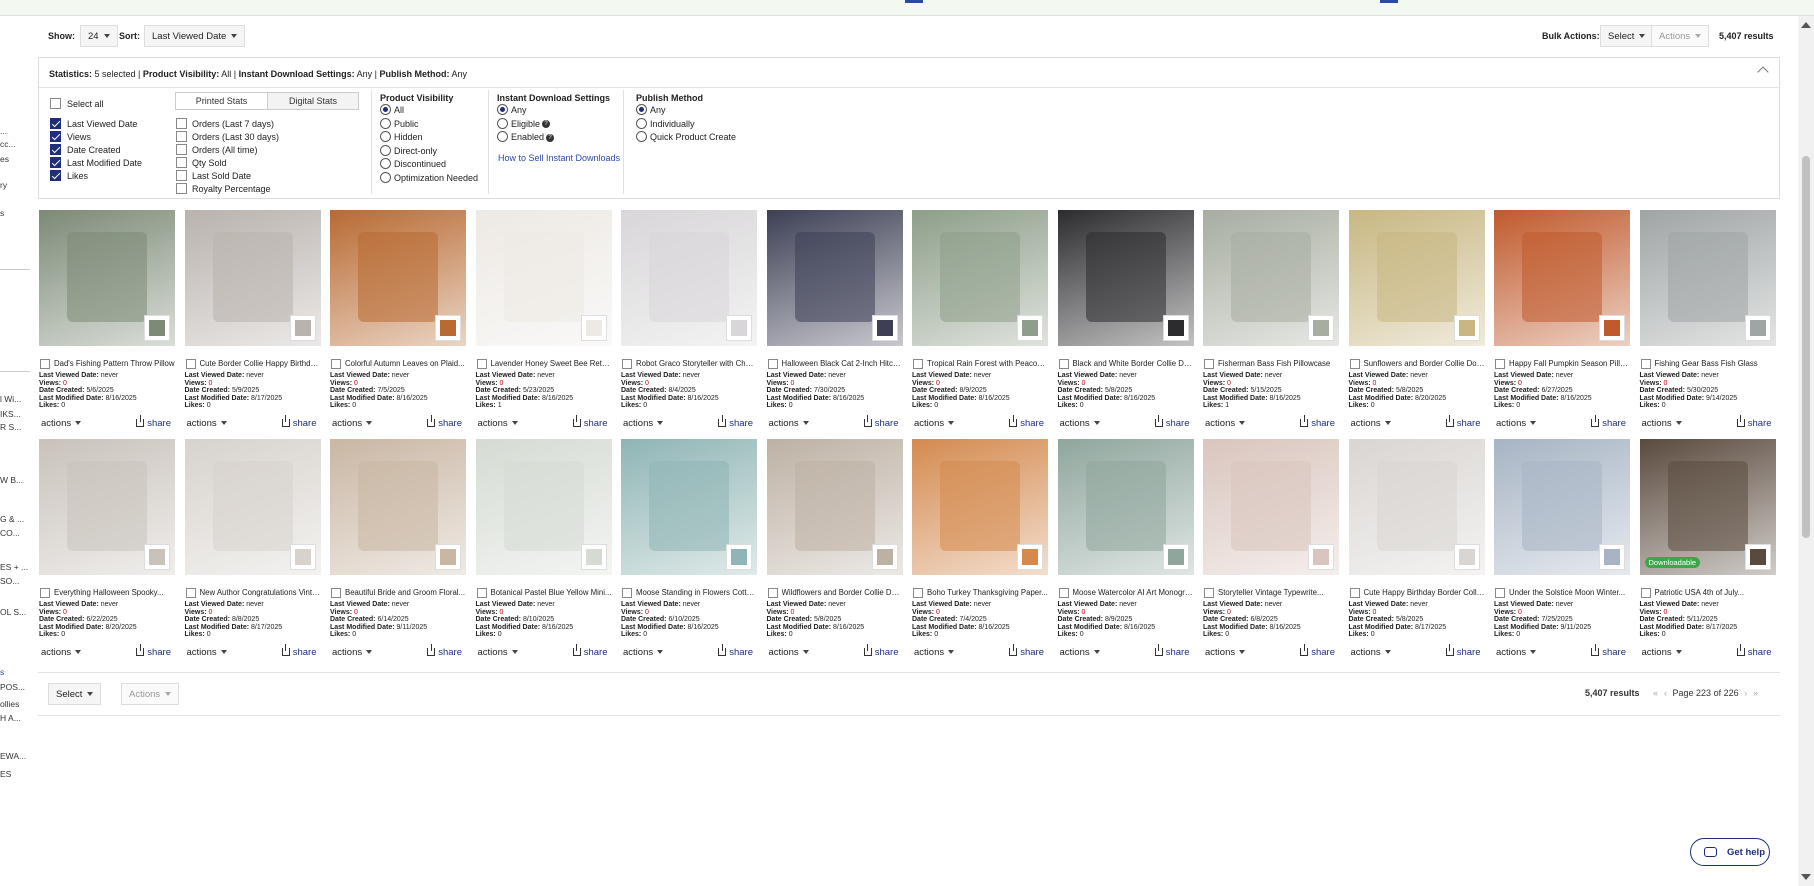  What do you see at coordinates (1680, 36) in the screenshot?
I see `bulk-actions-dropdown: Actions` at bounding box center [1680, 36].